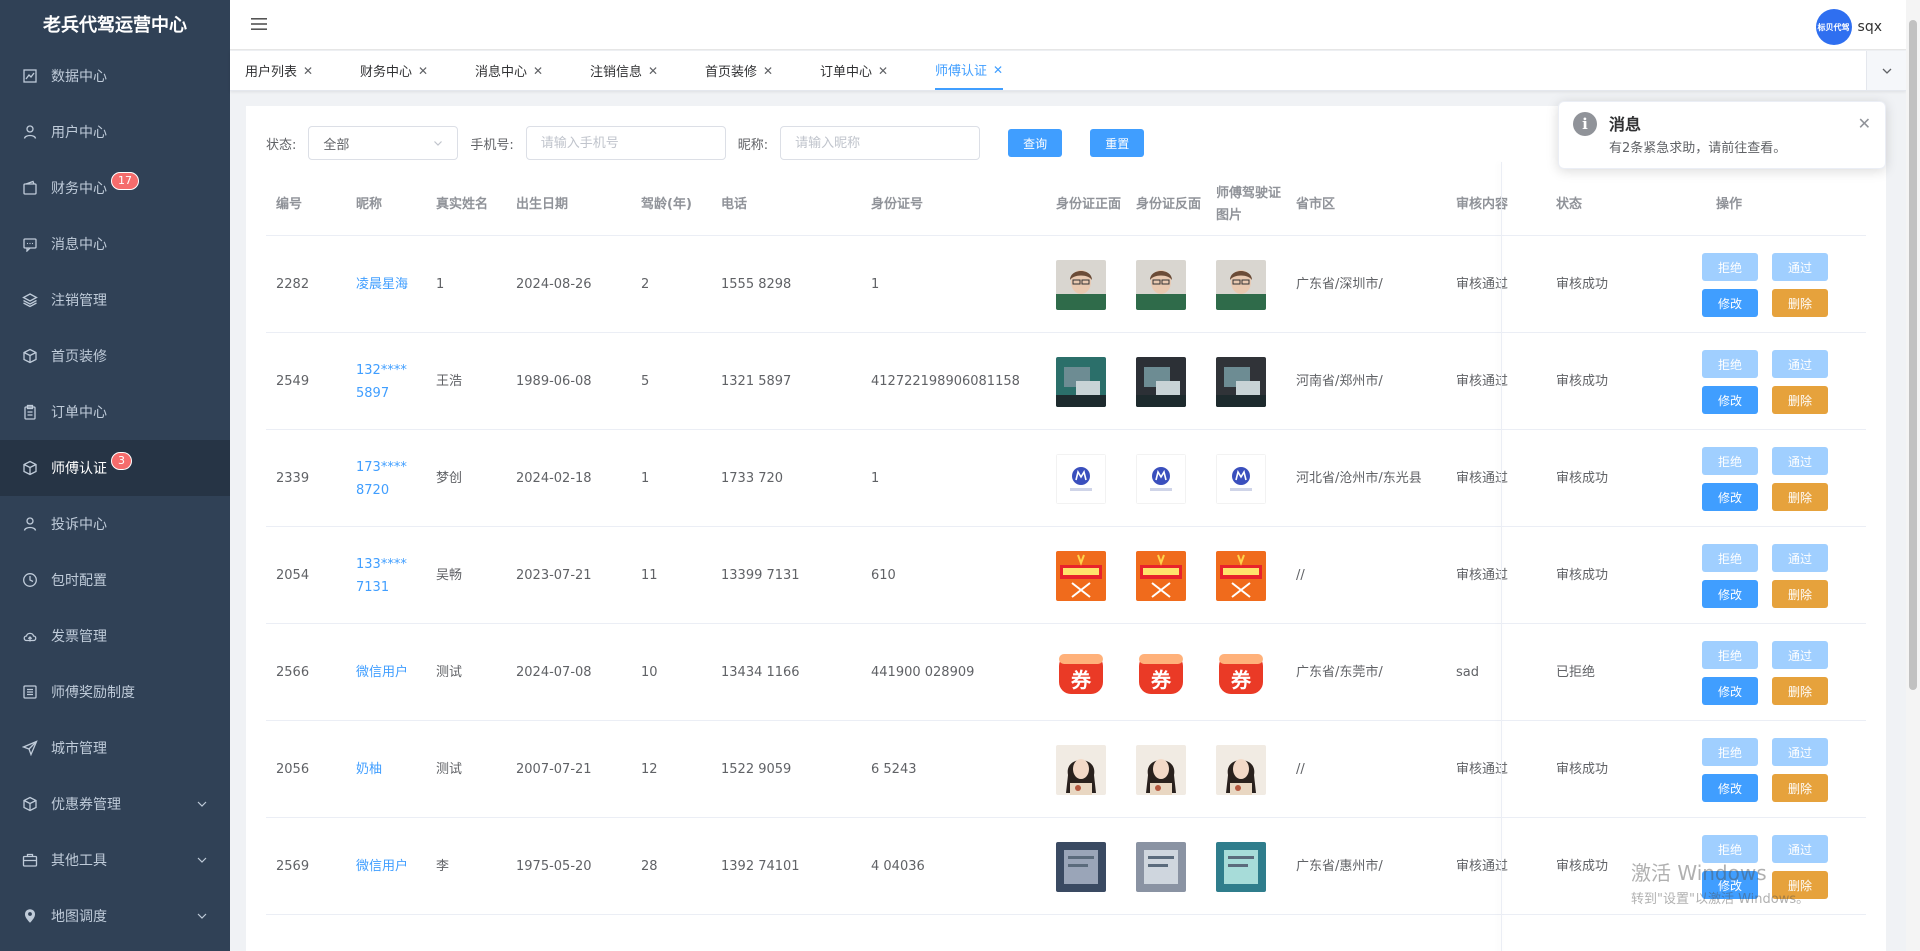  What do you see at coordinates (115, 300) in the screenshot?
I see `sidebar-item-5: 注销管理` at bounding box center [115, 300].